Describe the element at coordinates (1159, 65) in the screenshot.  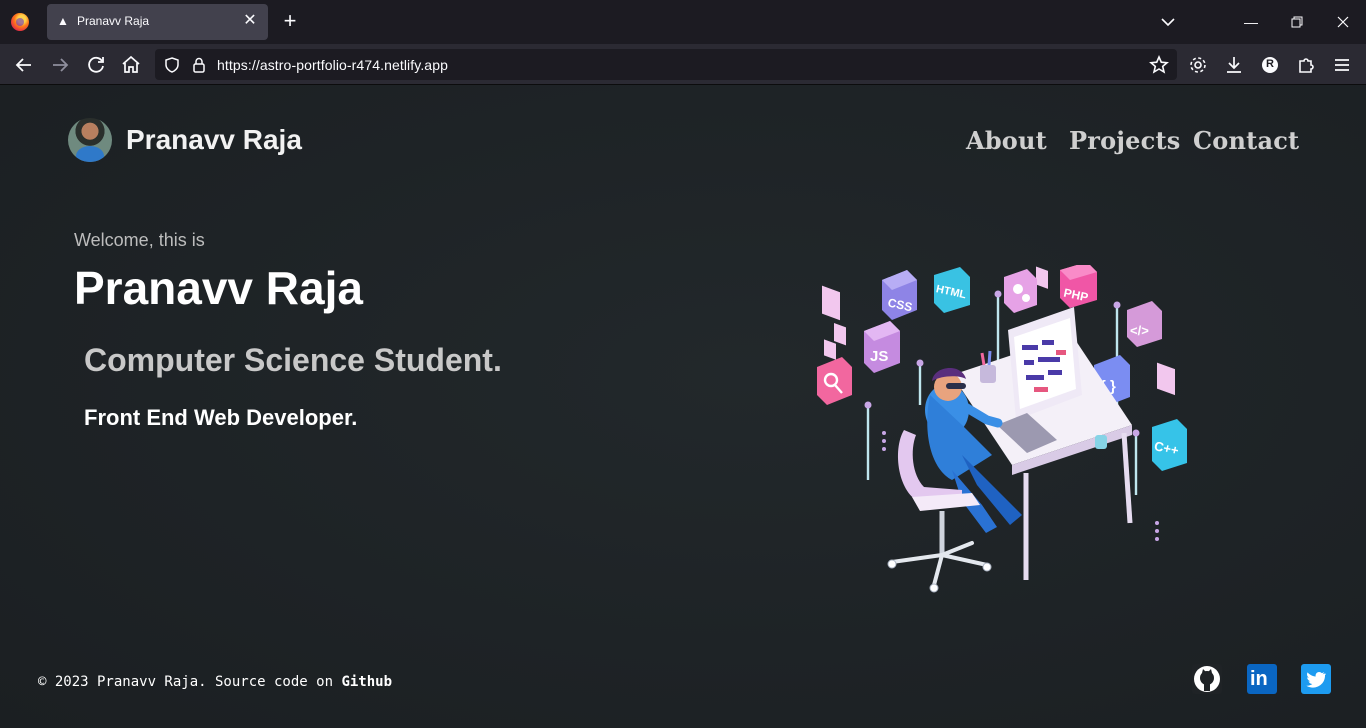
I see `bookmark-star-icon` at that location.